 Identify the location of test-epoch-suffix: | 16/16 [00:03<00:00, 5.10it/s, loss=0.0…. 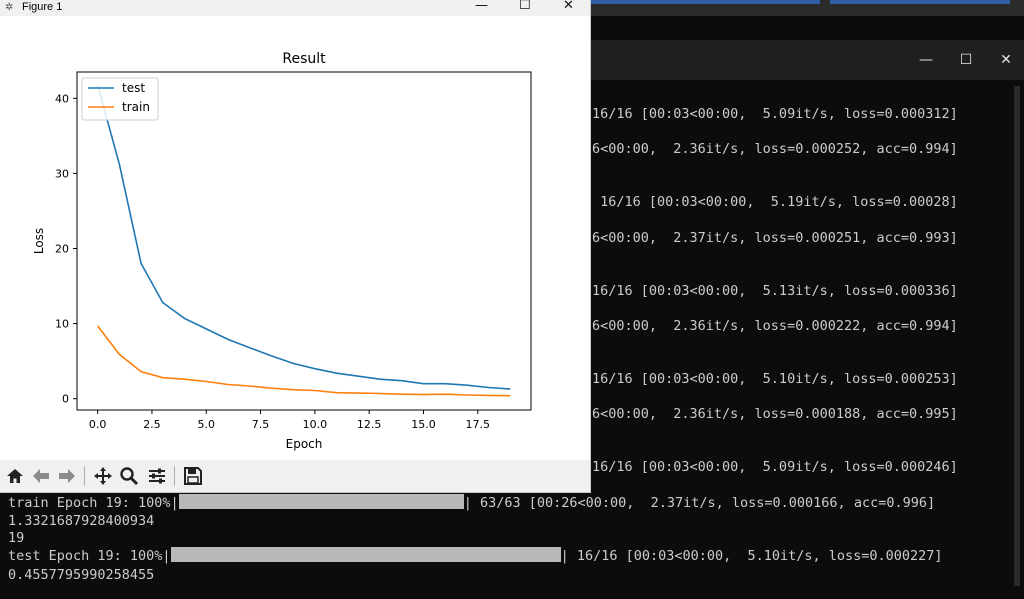
(751, 556).